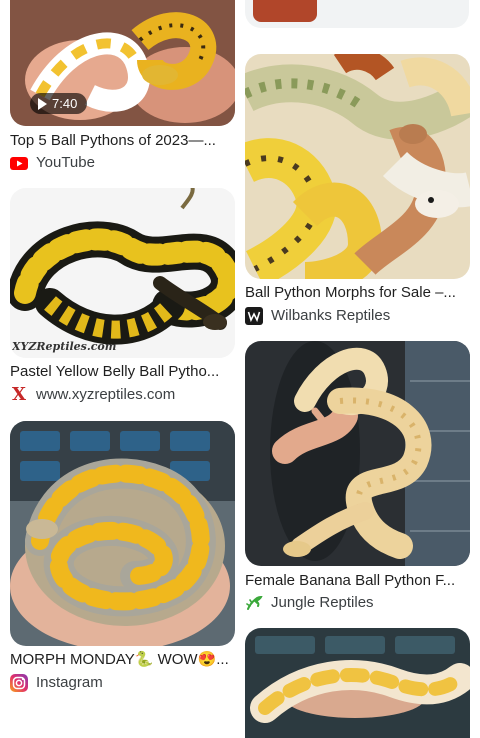  I want to click on result-card-partial-top, so click(357, 14).